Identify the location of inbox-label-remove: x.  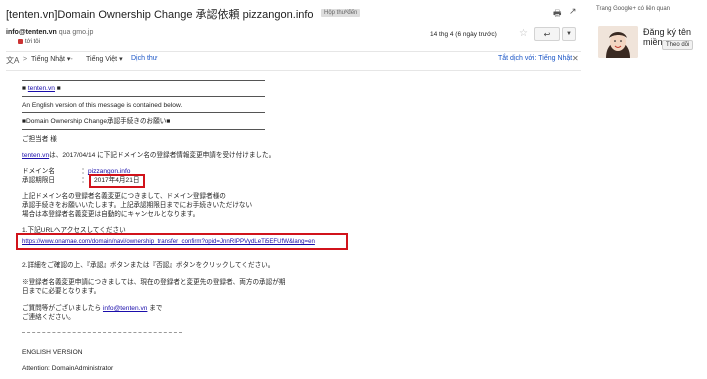
(346, 12).